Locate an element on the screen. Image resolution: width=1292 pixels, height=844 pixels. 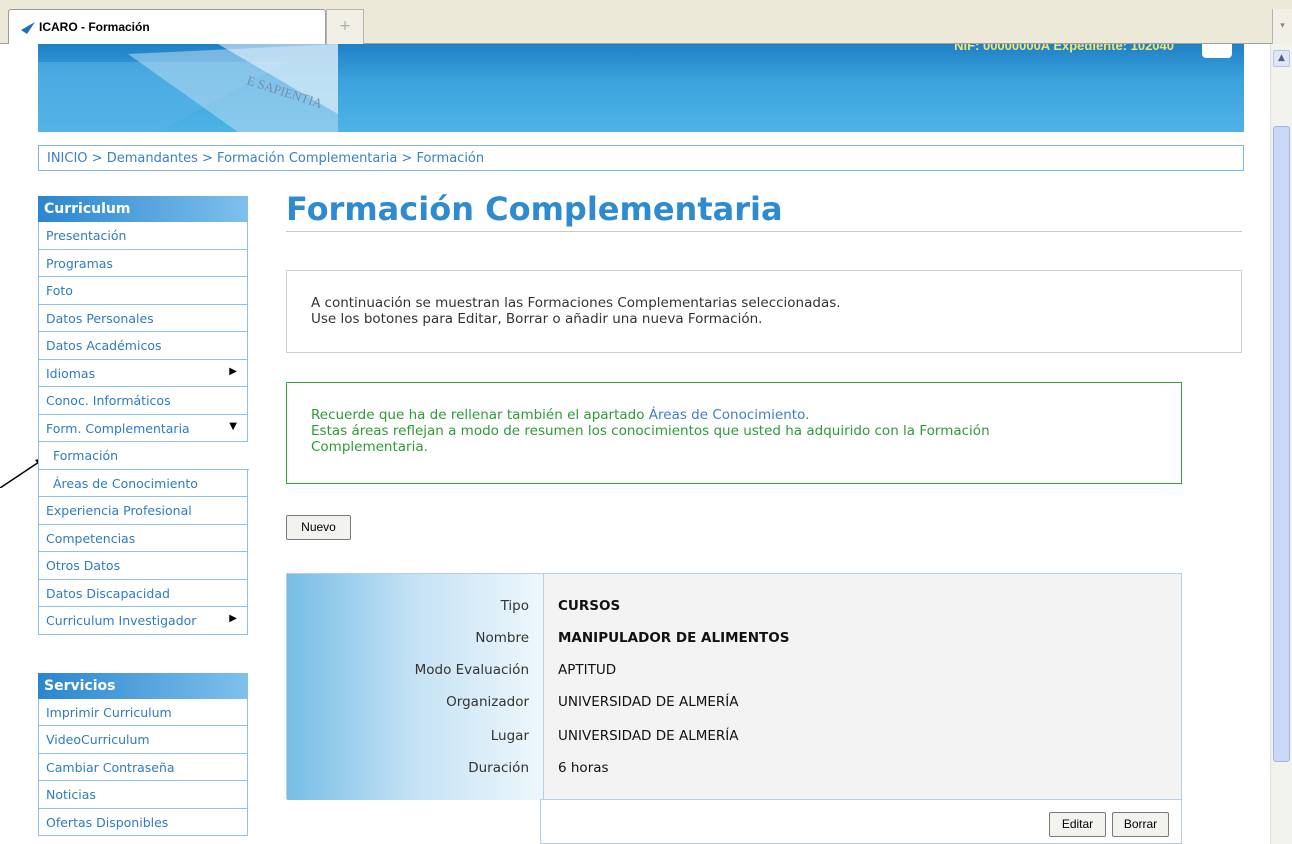
sidebar-item-curriculum-investigador: Curriculum Investigador ▶ is located at coordinates (143, 621).